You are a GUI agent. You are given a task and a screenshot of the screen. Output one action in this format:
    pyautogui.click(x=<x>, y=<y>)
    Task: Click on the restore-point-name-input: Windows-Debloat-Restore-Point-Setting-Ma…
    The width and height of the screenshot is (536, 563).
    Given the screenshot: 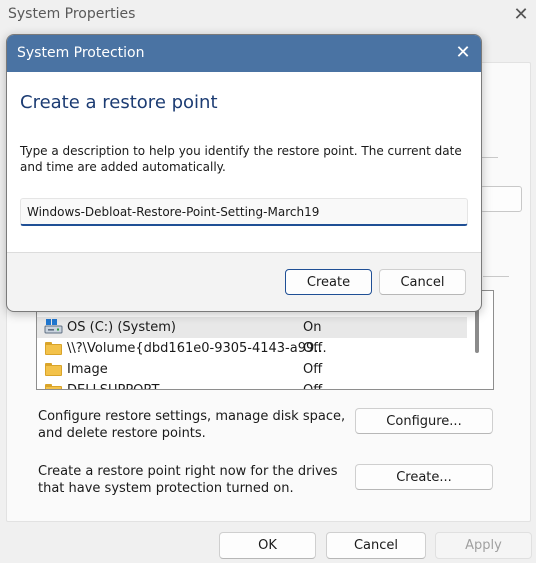 What is the action you would take?
    pyautogui.click(x=244, y=212)
    